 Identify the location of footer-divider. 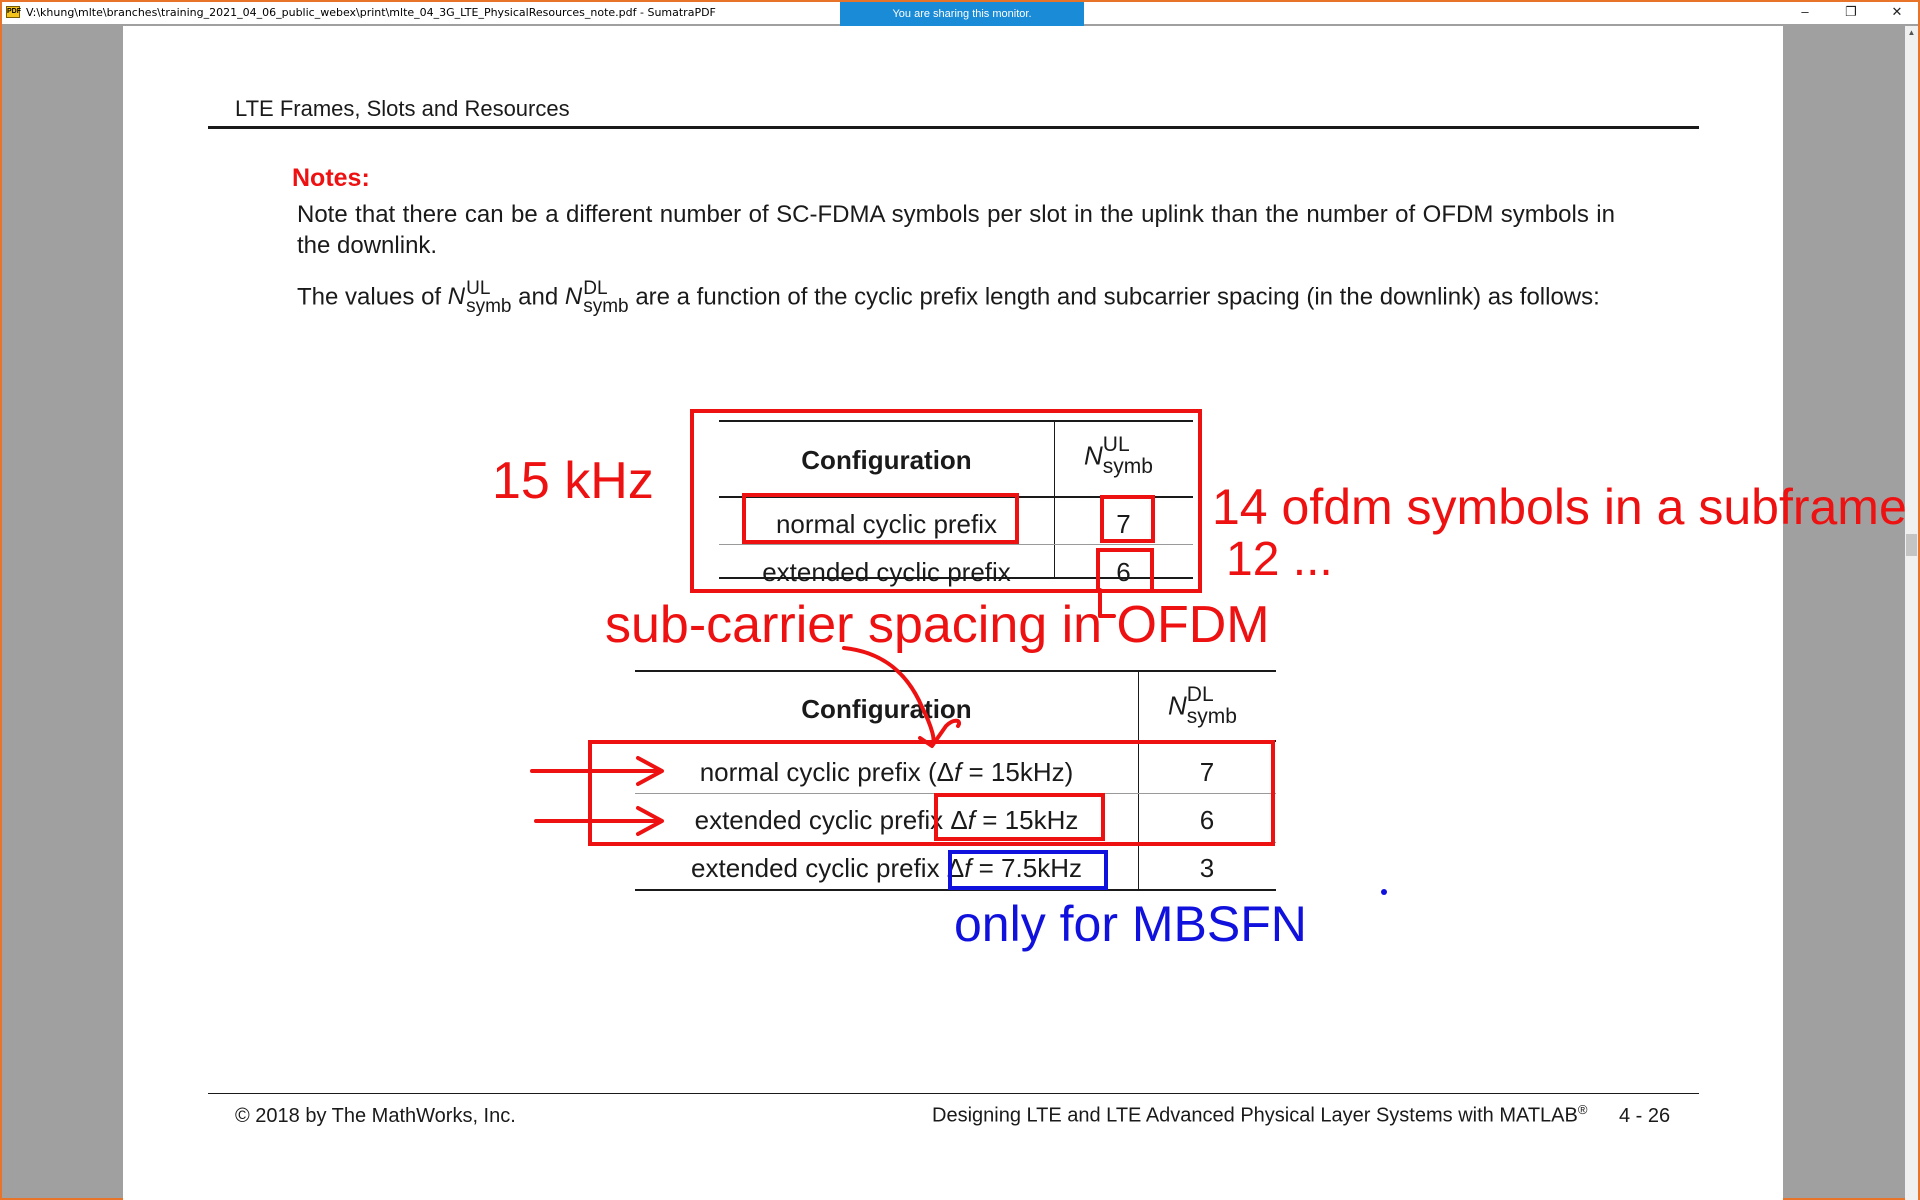
(953, 1093).